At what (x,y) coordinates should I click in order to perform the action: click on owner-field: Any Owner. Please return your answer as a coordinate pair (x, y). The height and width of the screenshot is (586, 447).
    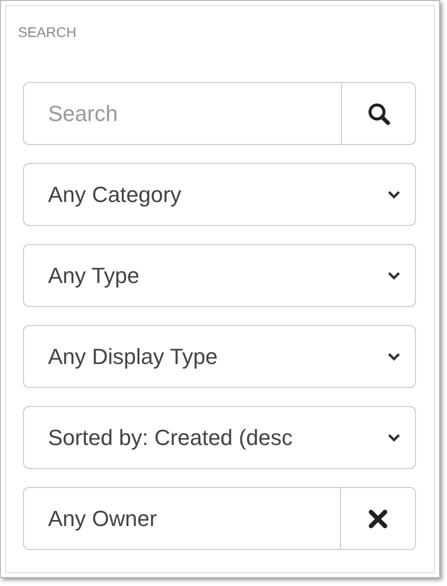
    Looking at the image, I should click on (219, 518).